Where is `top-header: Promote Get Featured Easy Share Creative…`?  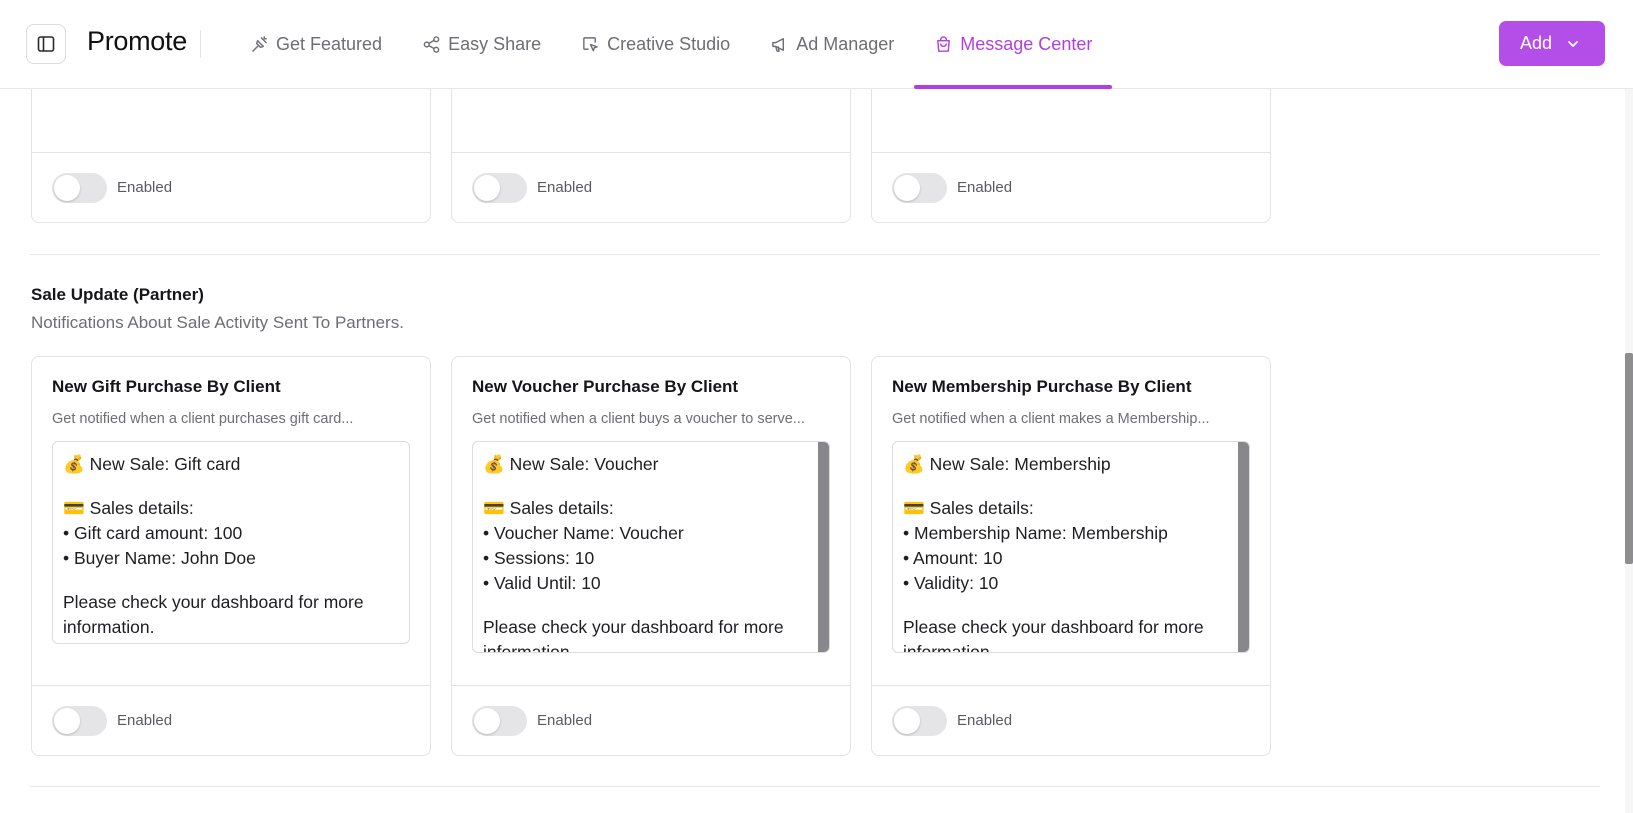 top-header: Promote Get Featured Easy Share Creative… is located at coordinates (816, 44).